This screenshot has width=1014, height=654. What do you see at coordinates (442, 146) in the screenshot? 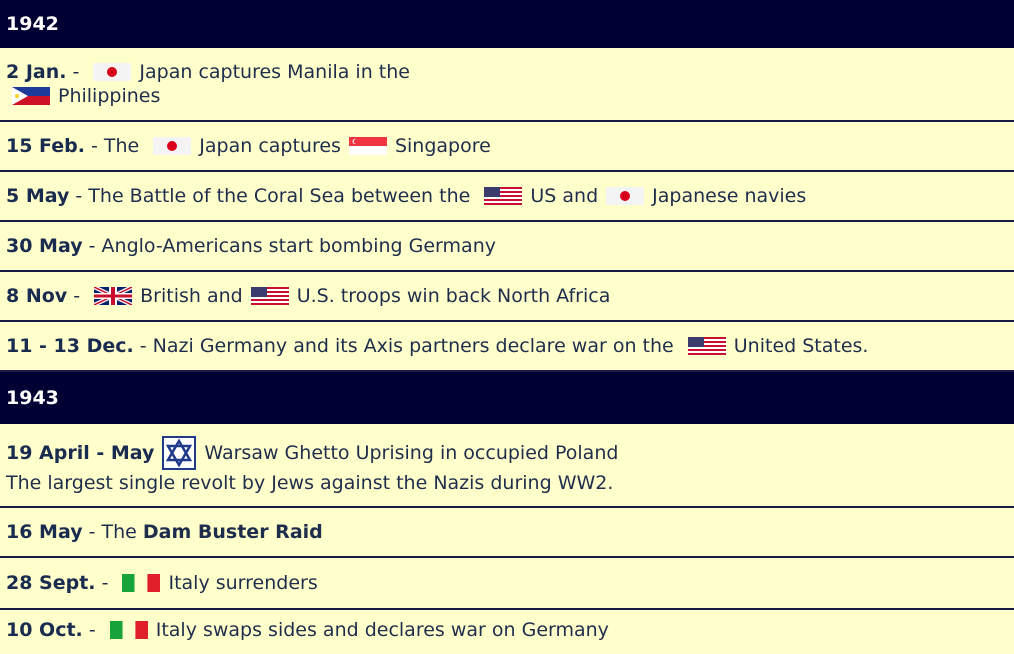
I see `event-text: Singapore` at bounding box center [442, 146].